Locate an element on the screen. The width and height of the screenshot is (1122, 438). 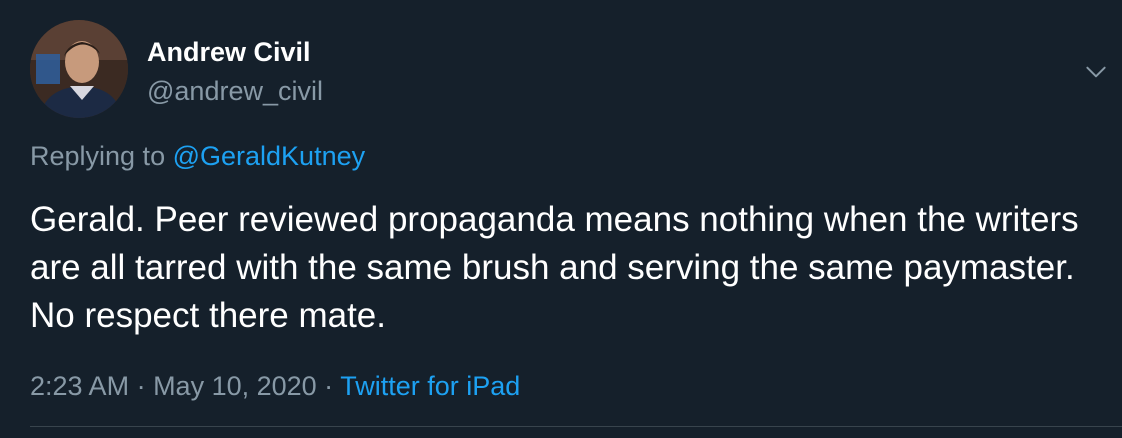
avatar is located at coordinates (79, 69).